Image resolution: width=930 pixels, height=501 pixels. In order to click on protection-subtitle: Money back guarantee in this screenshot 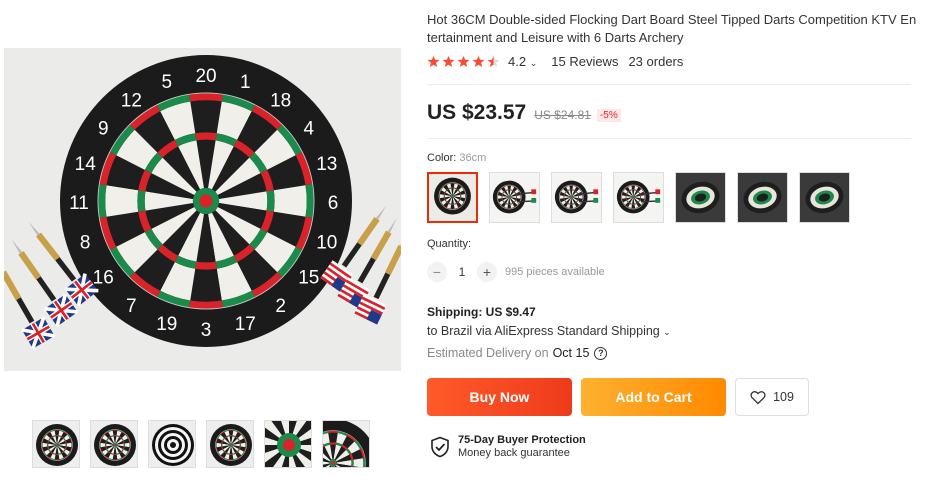, I will do `click(514, 453)`.